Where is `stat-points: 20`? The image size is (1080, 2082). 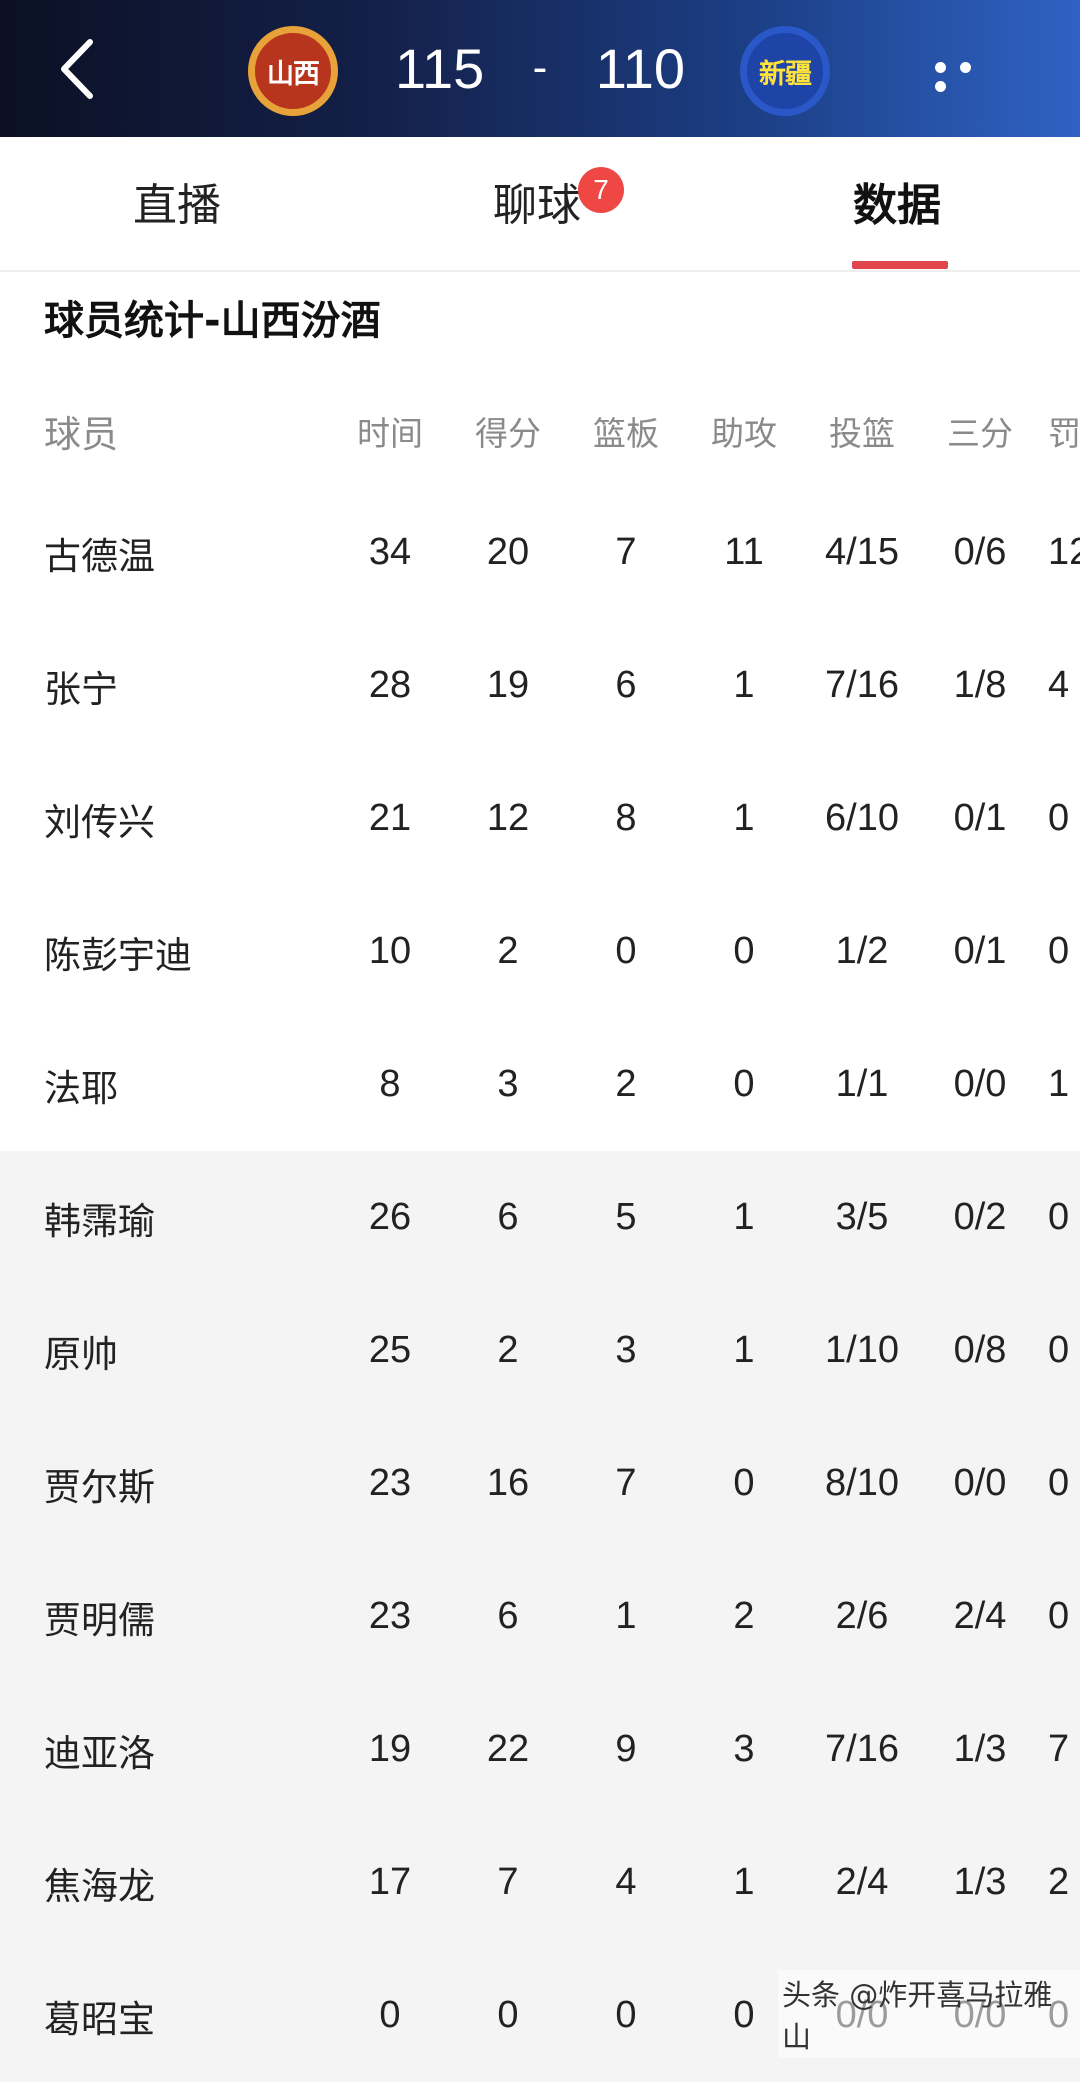
stat-points: 20 is located at coordinates (508, 552).